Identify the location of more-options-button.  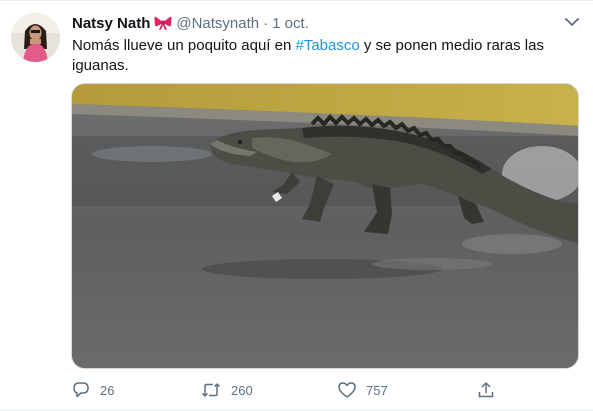
(572, 22).